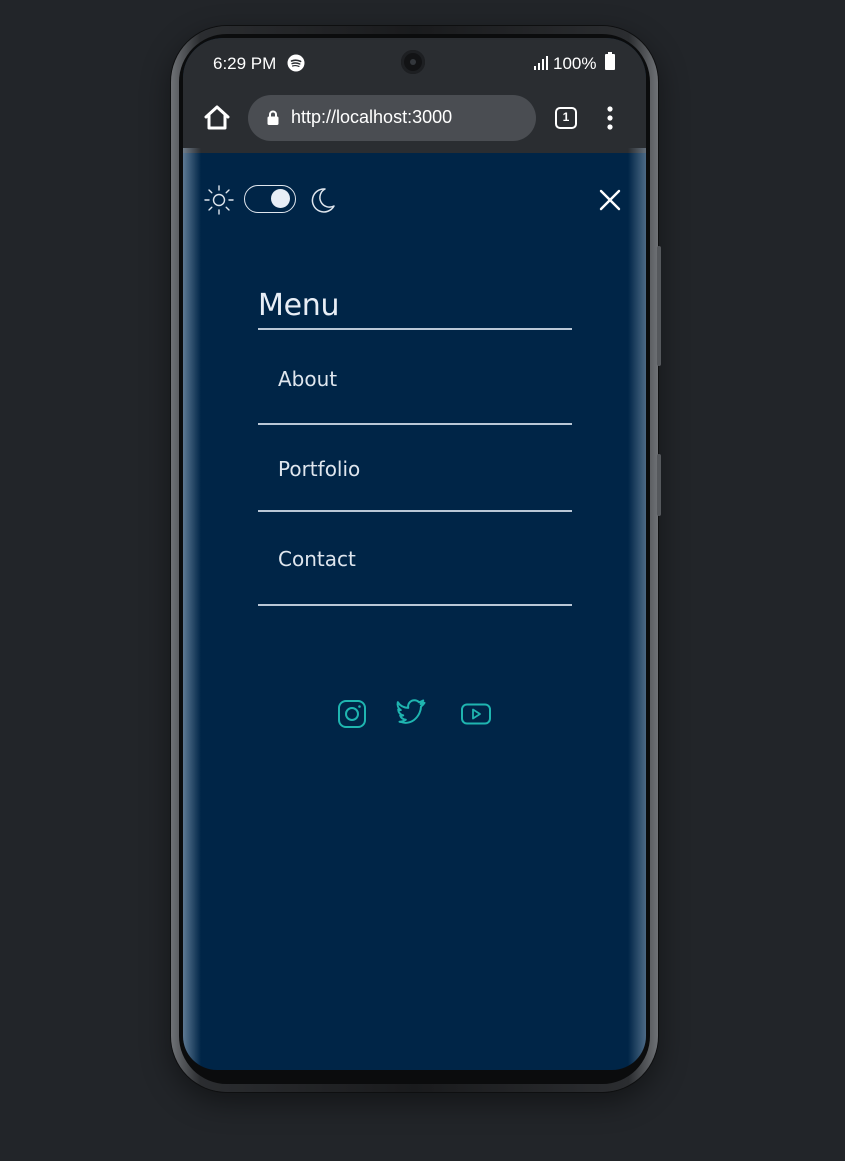 This screenshot has height=1161, width=845. I want to click on menu-title: Menu, so click(299, 305).